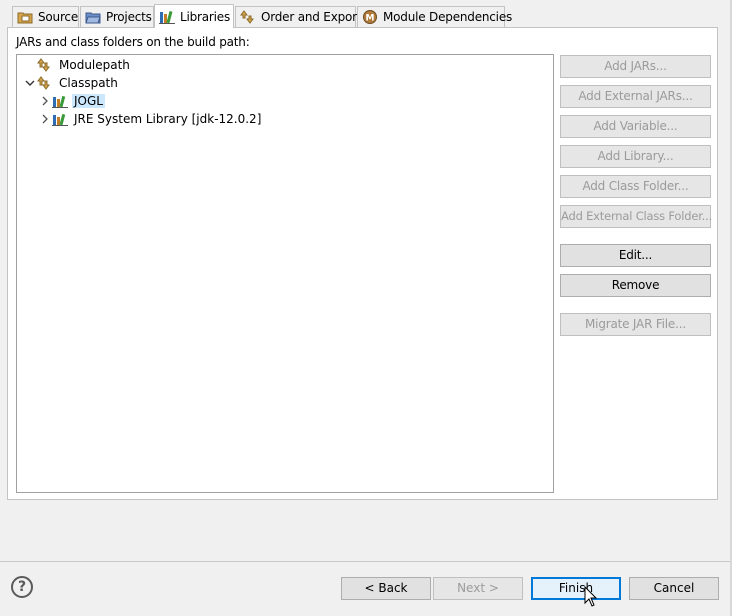  What do you see at coordinates (576, 588) in the screenshot?
I see `finish-button: Finish` at bounding box center [576, 588].